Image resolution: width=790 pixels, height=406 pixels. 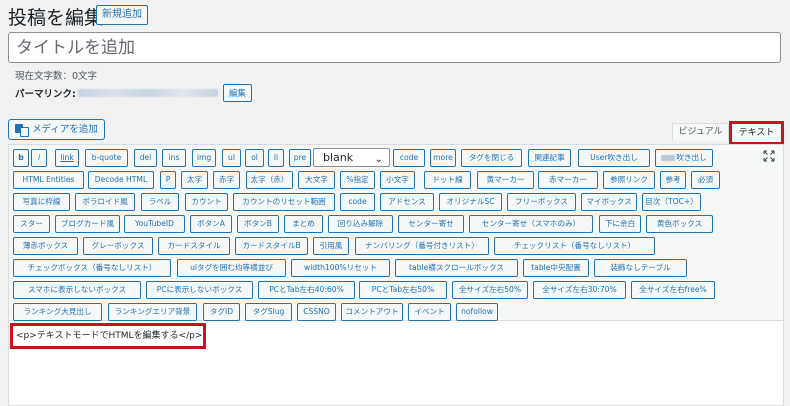 What do you see at coordinates (231, 268) in the screenshot?
I see `quicktag-button: ulタグを囲む均等横並び` at bounding box center [231, 268].